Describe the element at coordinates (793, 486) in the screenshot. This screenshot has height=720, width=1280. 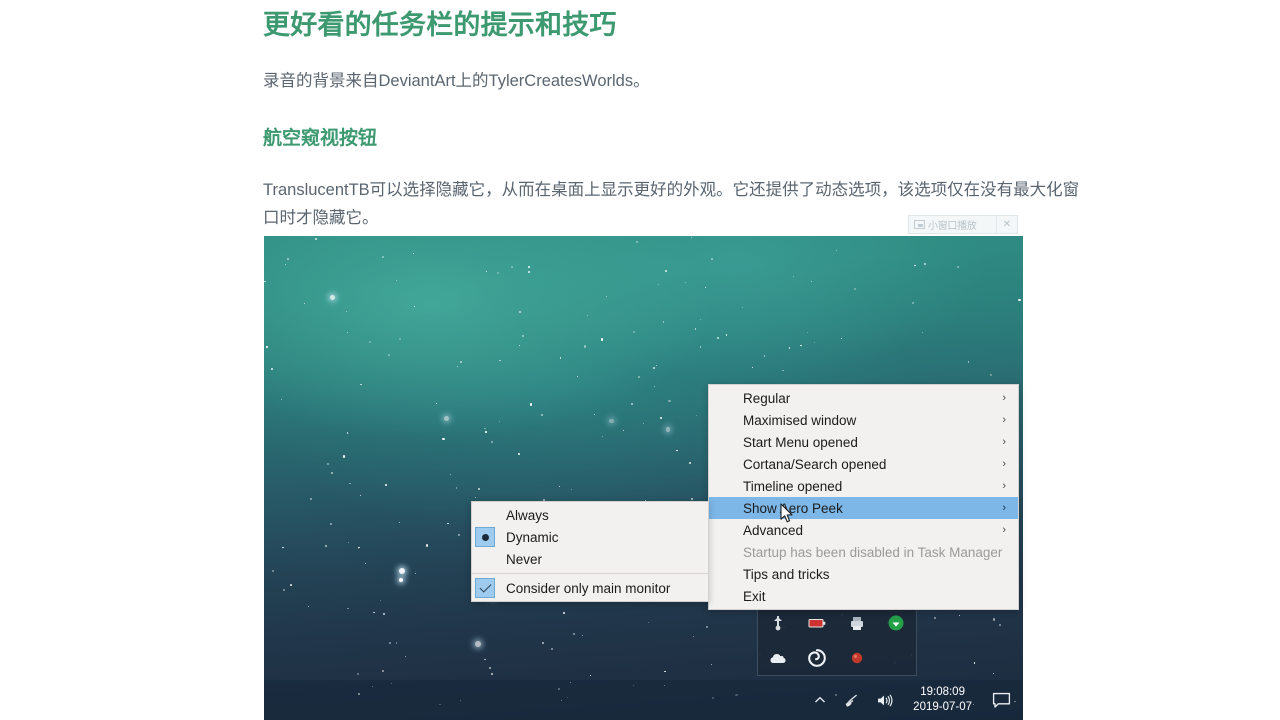
I see `context-menu-item-label: Timeline opened` at that location.